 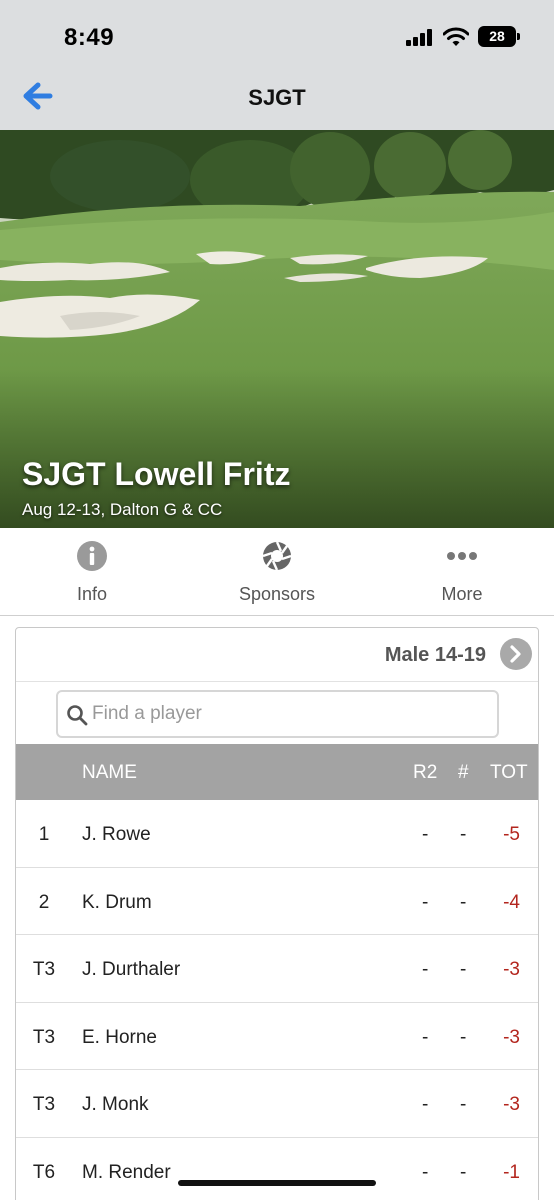 I want to click on wifi-icon, so click(x=456, y=37).